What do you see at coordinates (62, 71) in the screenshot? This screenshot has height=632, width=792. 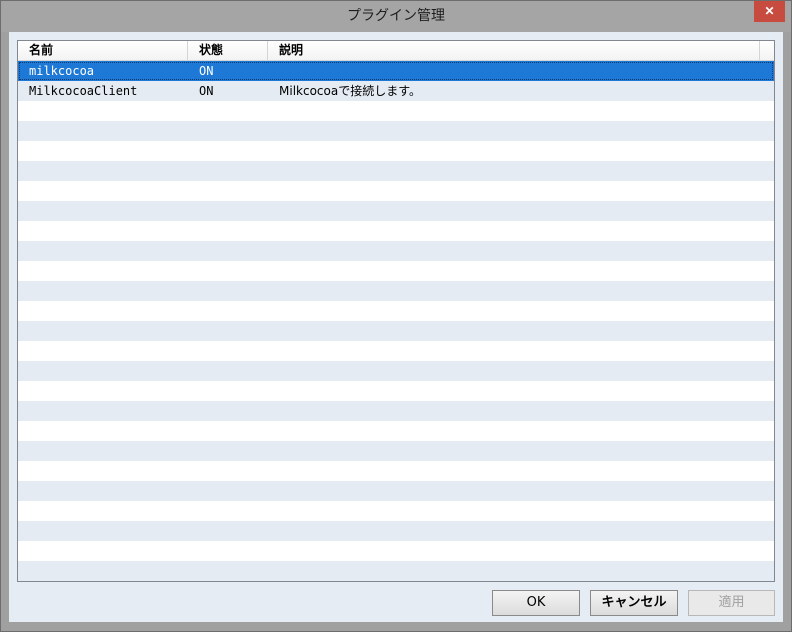 I see `plugin-name: milkcocoa` at bounding box center [62, 71].